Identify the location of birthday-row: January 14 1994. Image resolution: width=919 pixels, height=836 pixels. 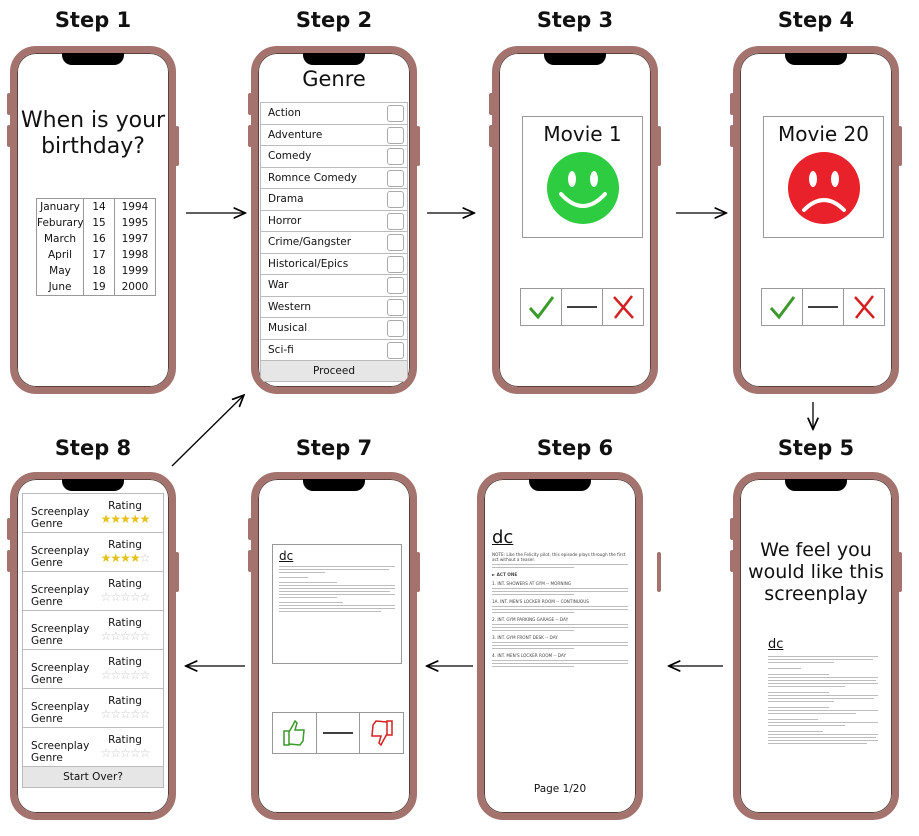
(96, 207).